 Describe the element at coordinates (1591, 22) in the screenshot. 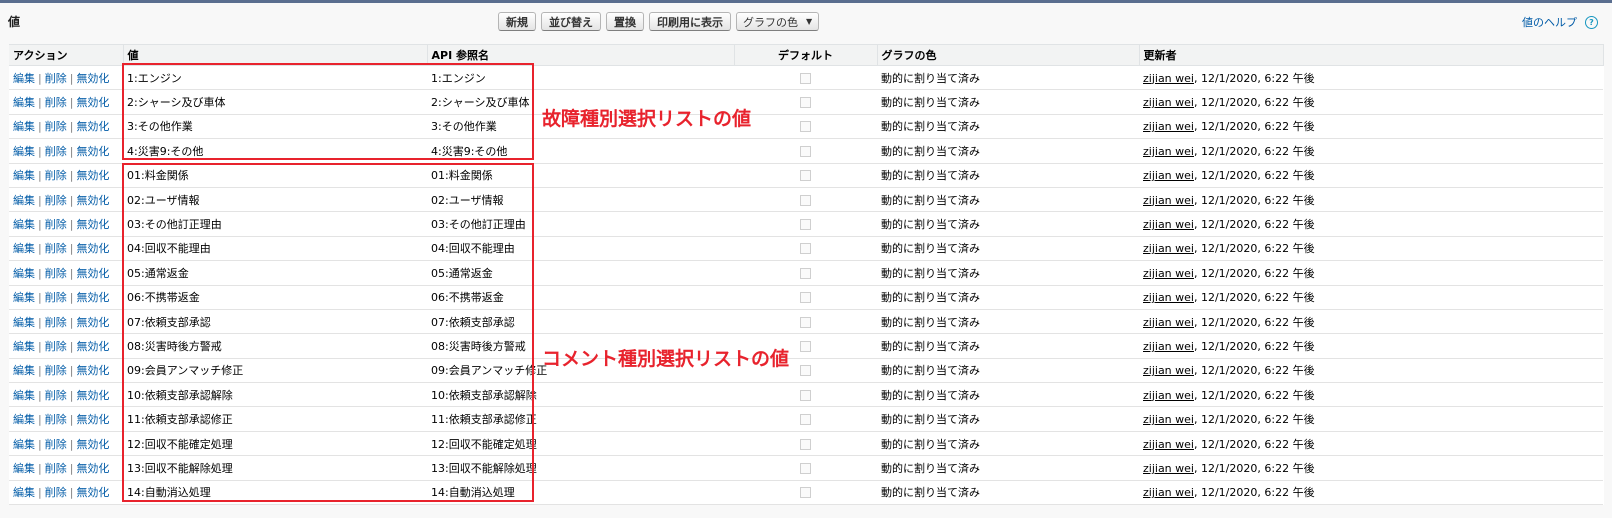

I see `help-icon: ?` at that location.